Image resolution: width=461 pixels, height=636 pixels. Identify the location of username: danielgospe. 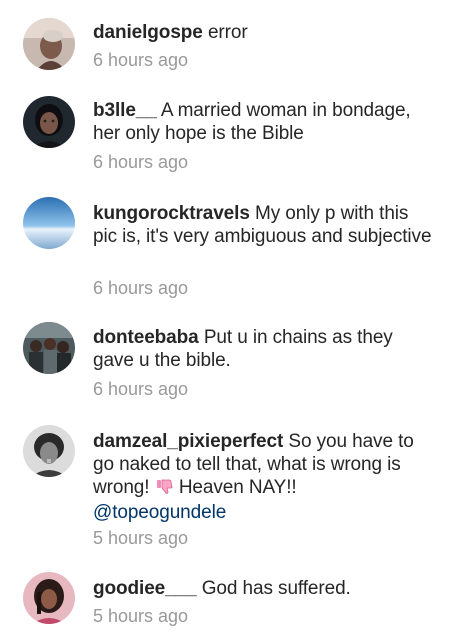
(148, 32).